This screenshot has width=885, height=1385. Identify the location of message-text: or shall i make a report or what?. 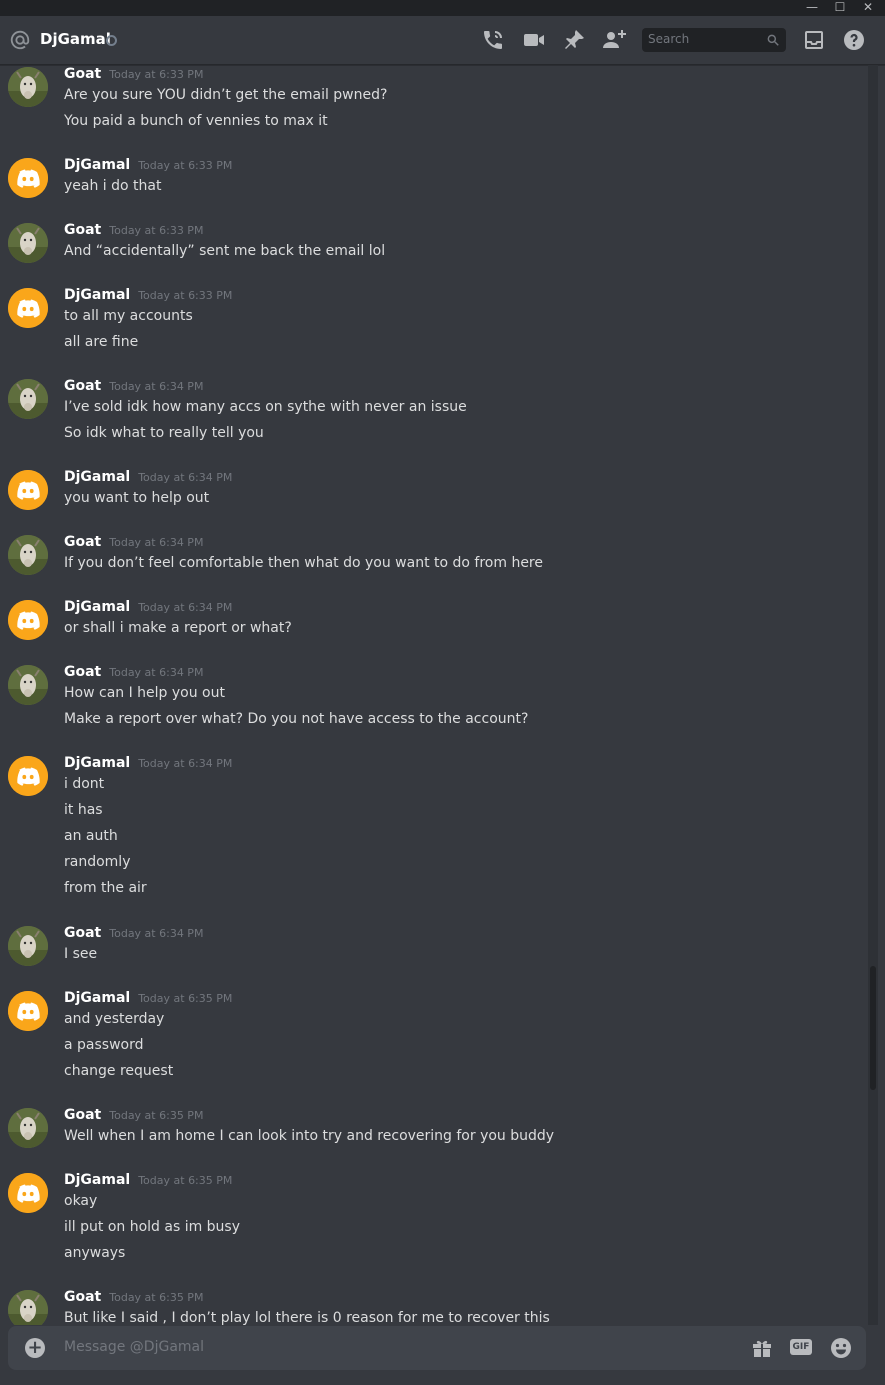
(178, 628).